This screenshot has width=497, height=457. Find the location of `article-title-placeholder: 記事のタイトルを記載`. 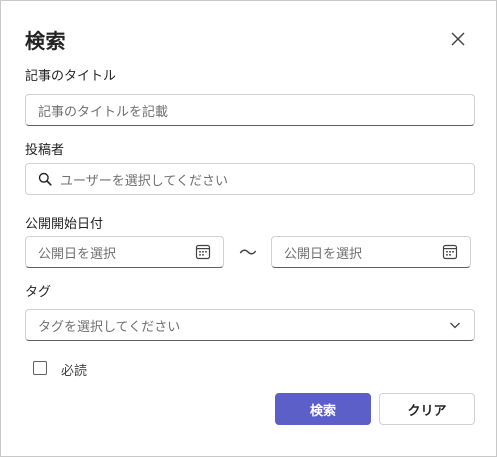

article-title-placeholder: 記事のタイトルを記載 is located at coordinates (103, 112).